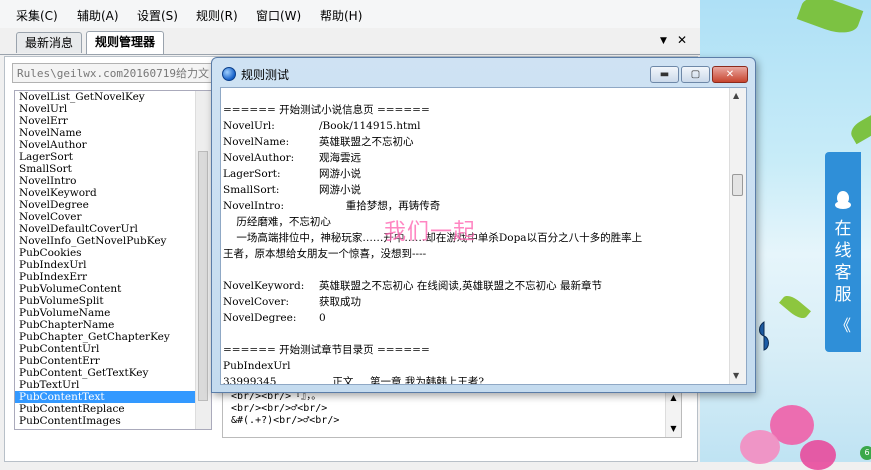 The width and height of the screenshot is (871, 470). I want to click on output-line: NovelAuthor: 观海雲远, so click(292, 158).